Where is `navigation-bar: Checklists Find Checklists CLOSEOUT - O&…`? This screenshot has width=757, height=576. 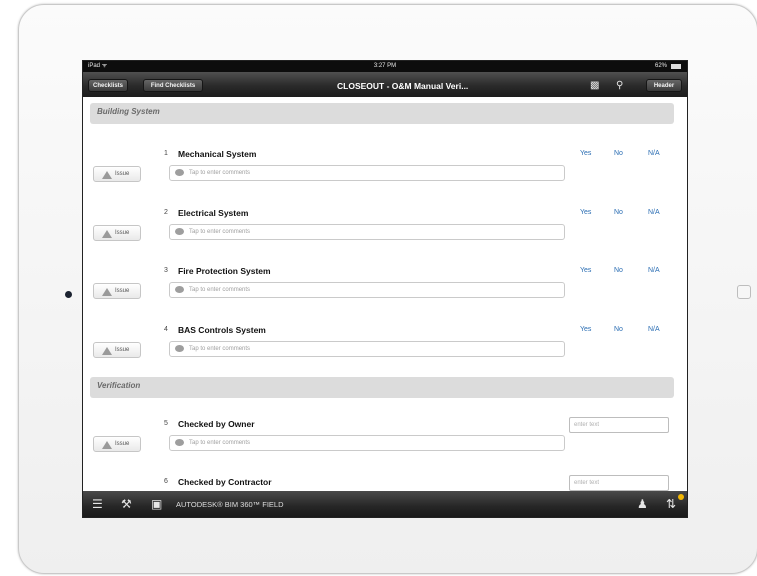
navigation-bar: Checklists Find Checklists CLOSEOUT - O&… is located at coordinates (385, 84).